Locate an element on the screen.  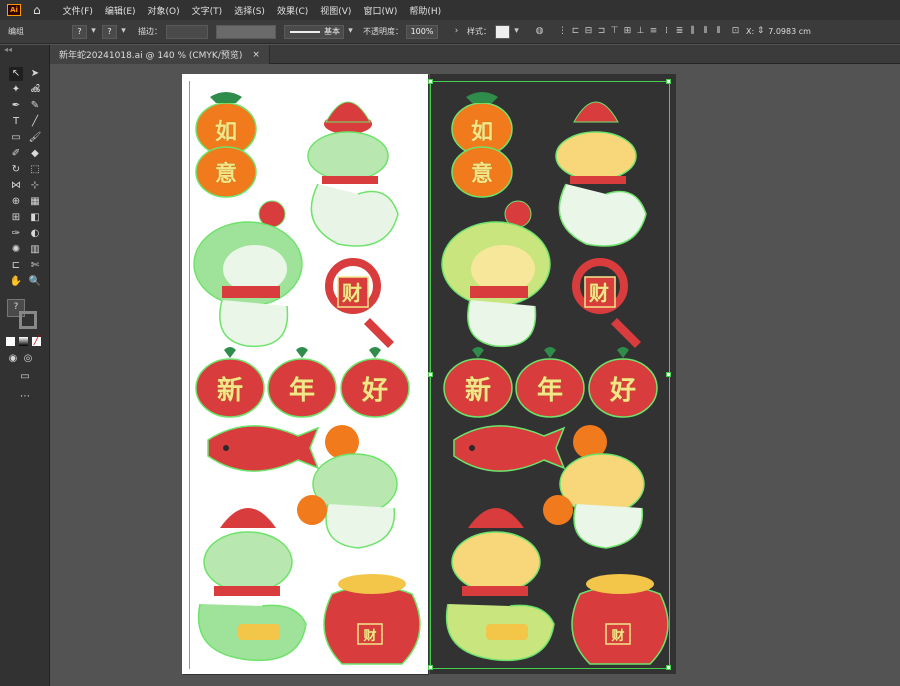
width-tool-icon: ⋈ is located at coordinates (16, 186).